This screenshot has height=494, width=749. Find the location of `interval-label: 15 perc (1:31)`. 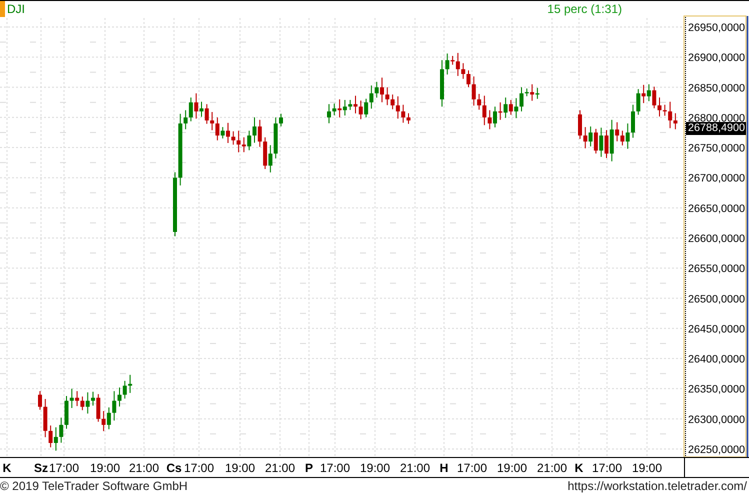

interval-label: 15 perc (1:31) is located at coordinates (584, 9).